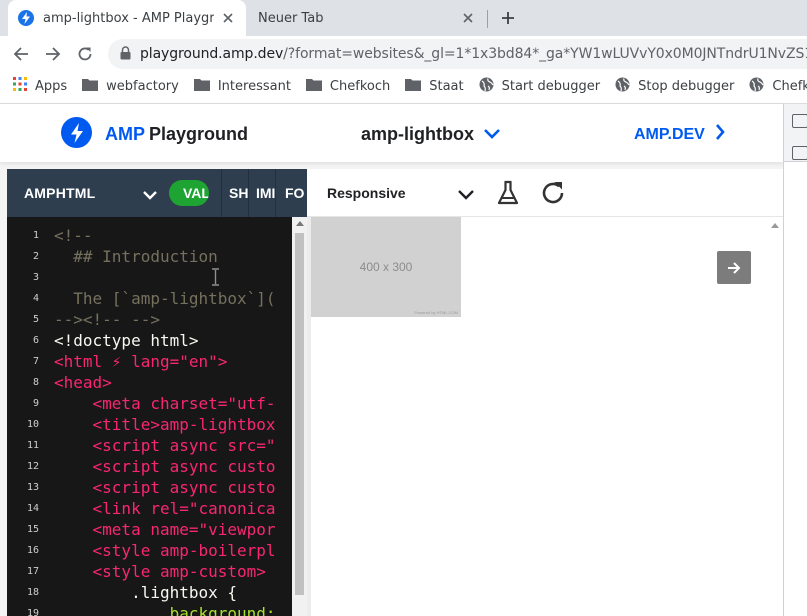 This screenshot has height=616, width=807. Describe the element at coordinates (85, 54) in the screenshot. I see `reload-icon` at that location.